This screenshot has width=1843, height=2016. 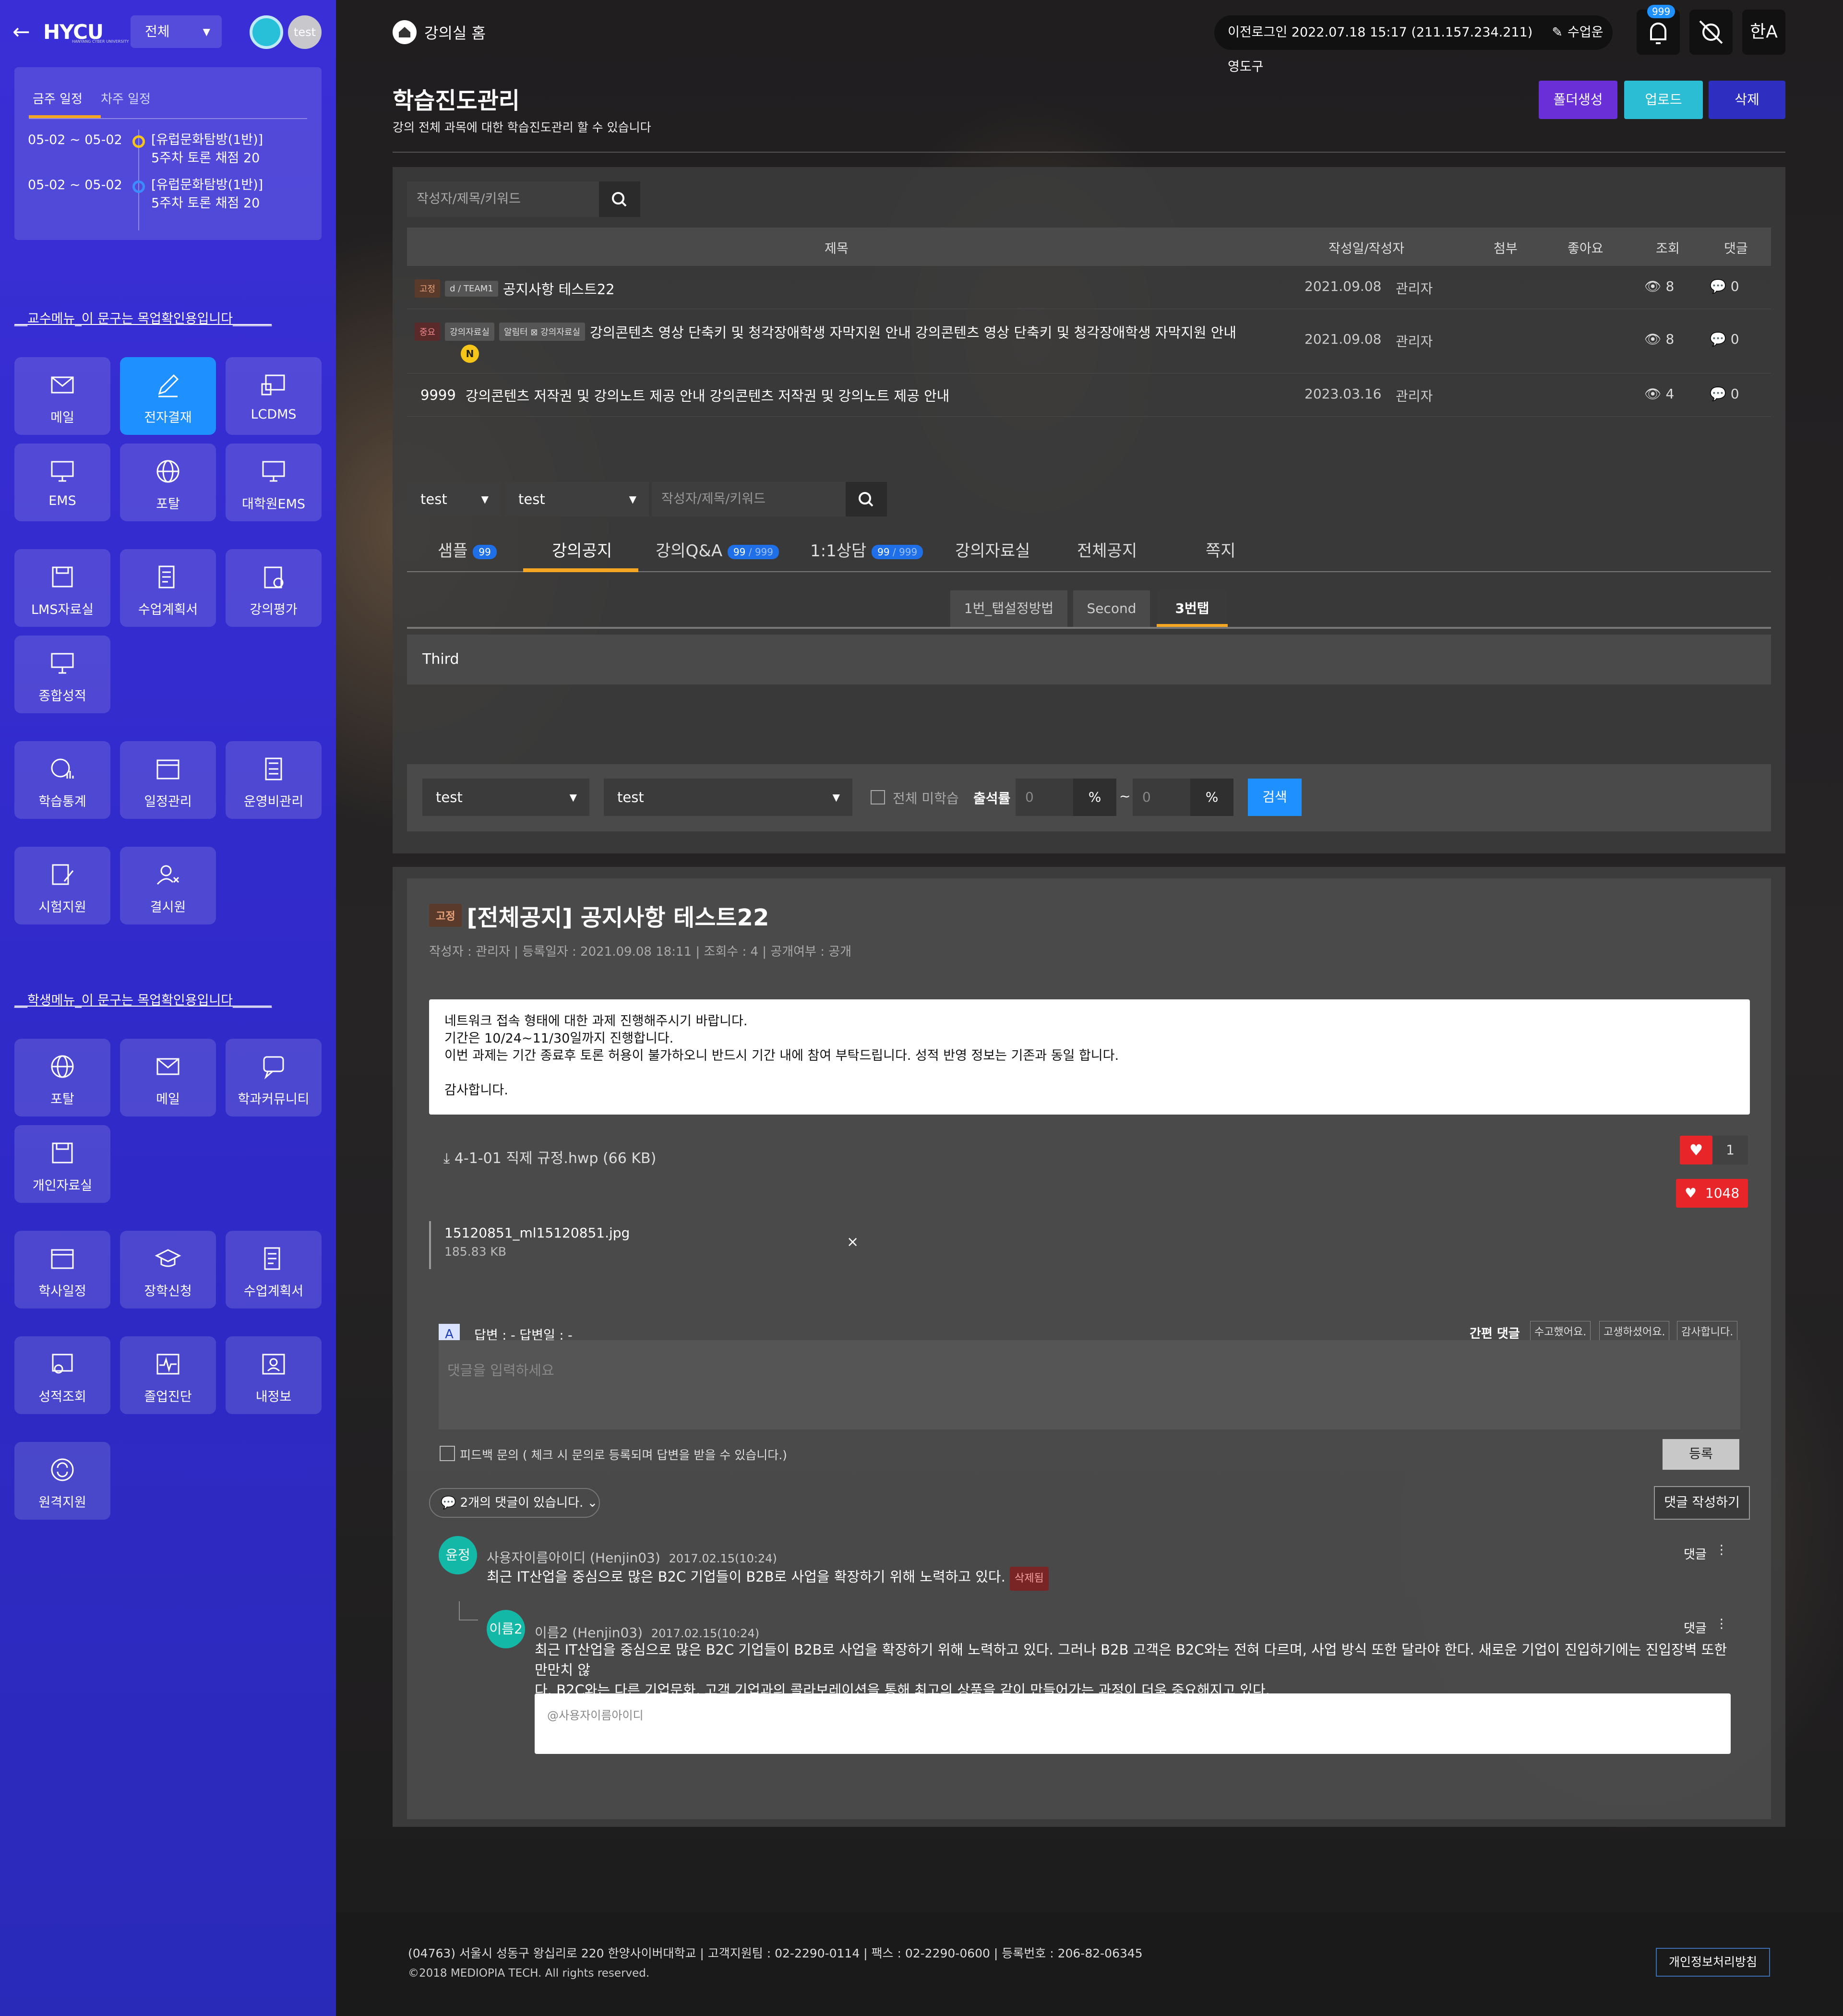 I want to click on bar-select-2: test ▼, so click(x=728, y=797).